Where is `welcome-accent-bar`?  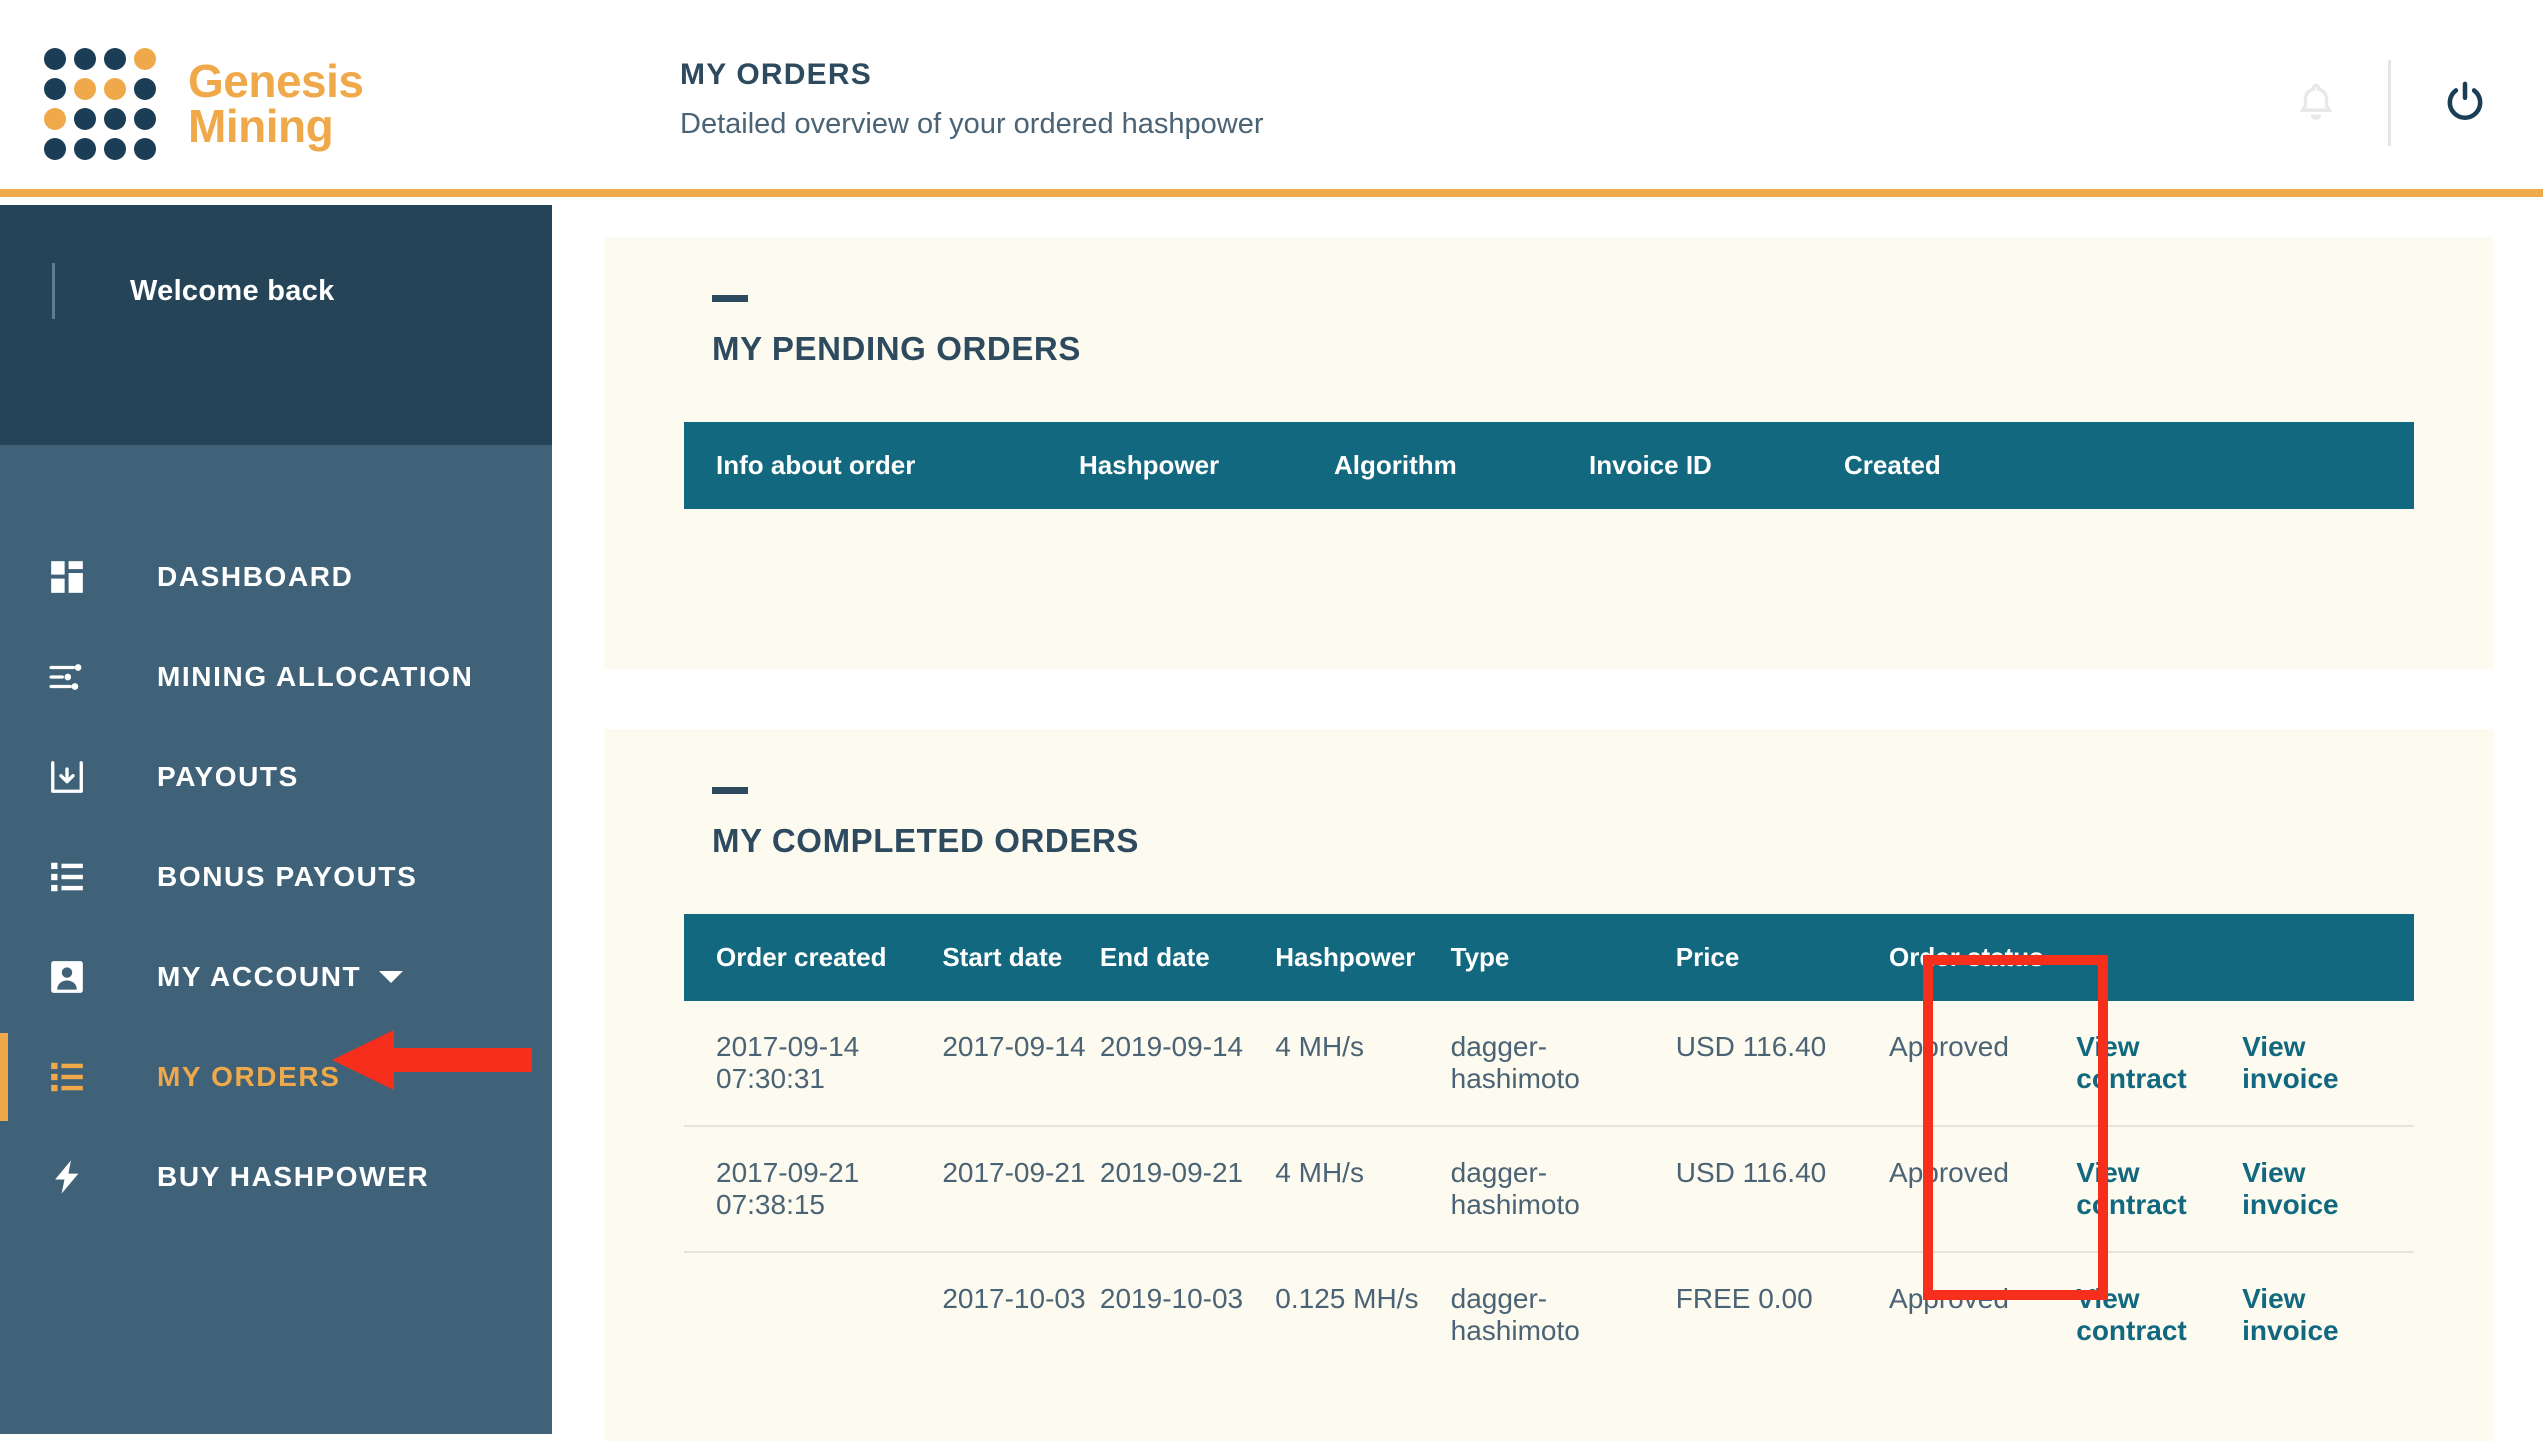
welcome-accent-bar is located at coordinates (53, 291).